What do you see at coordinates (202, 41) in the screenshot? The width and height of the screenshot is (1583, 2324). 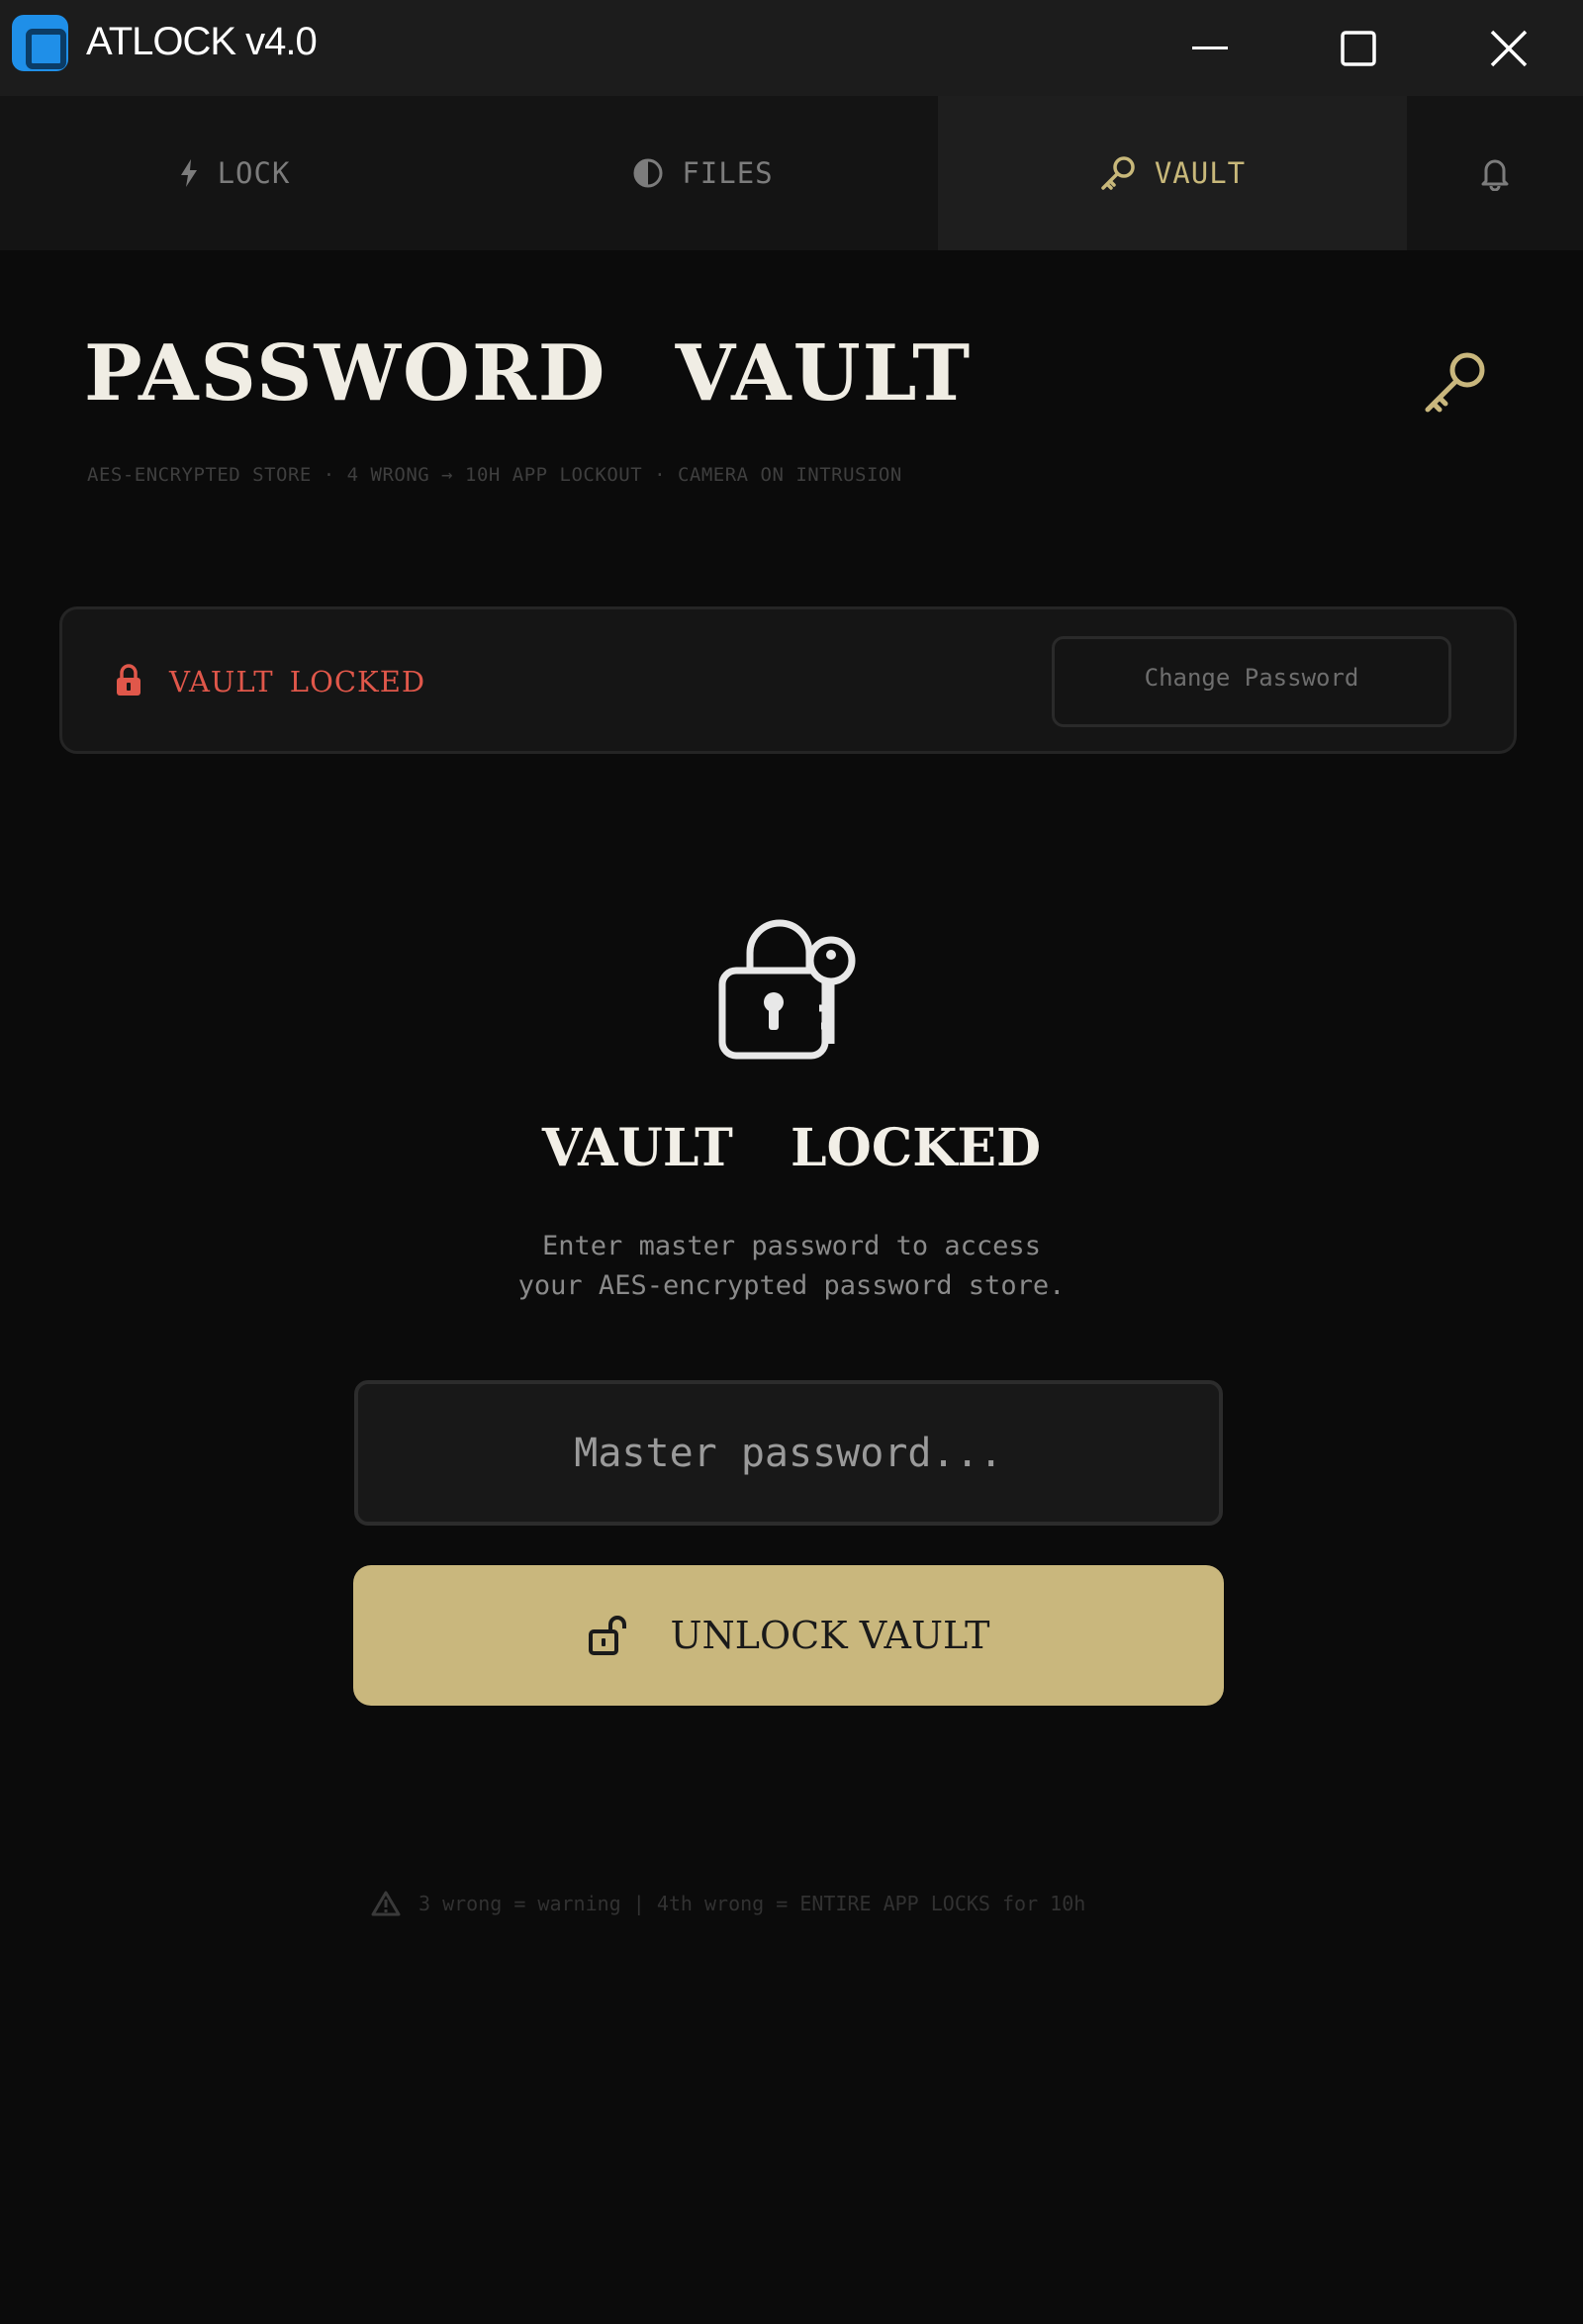 I see `window-title: ATLOCK v4.0` at bounding box center [202, 41].